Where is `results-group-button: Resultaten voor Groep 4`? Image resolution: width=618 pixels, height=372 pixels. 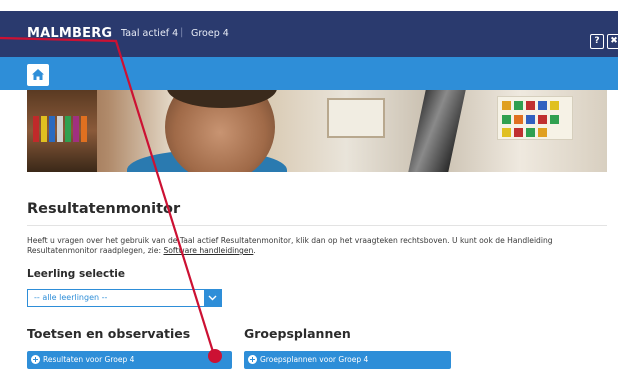 results-group-button: Resultaten voor Groep 4 is located at coordinates (129, 360).